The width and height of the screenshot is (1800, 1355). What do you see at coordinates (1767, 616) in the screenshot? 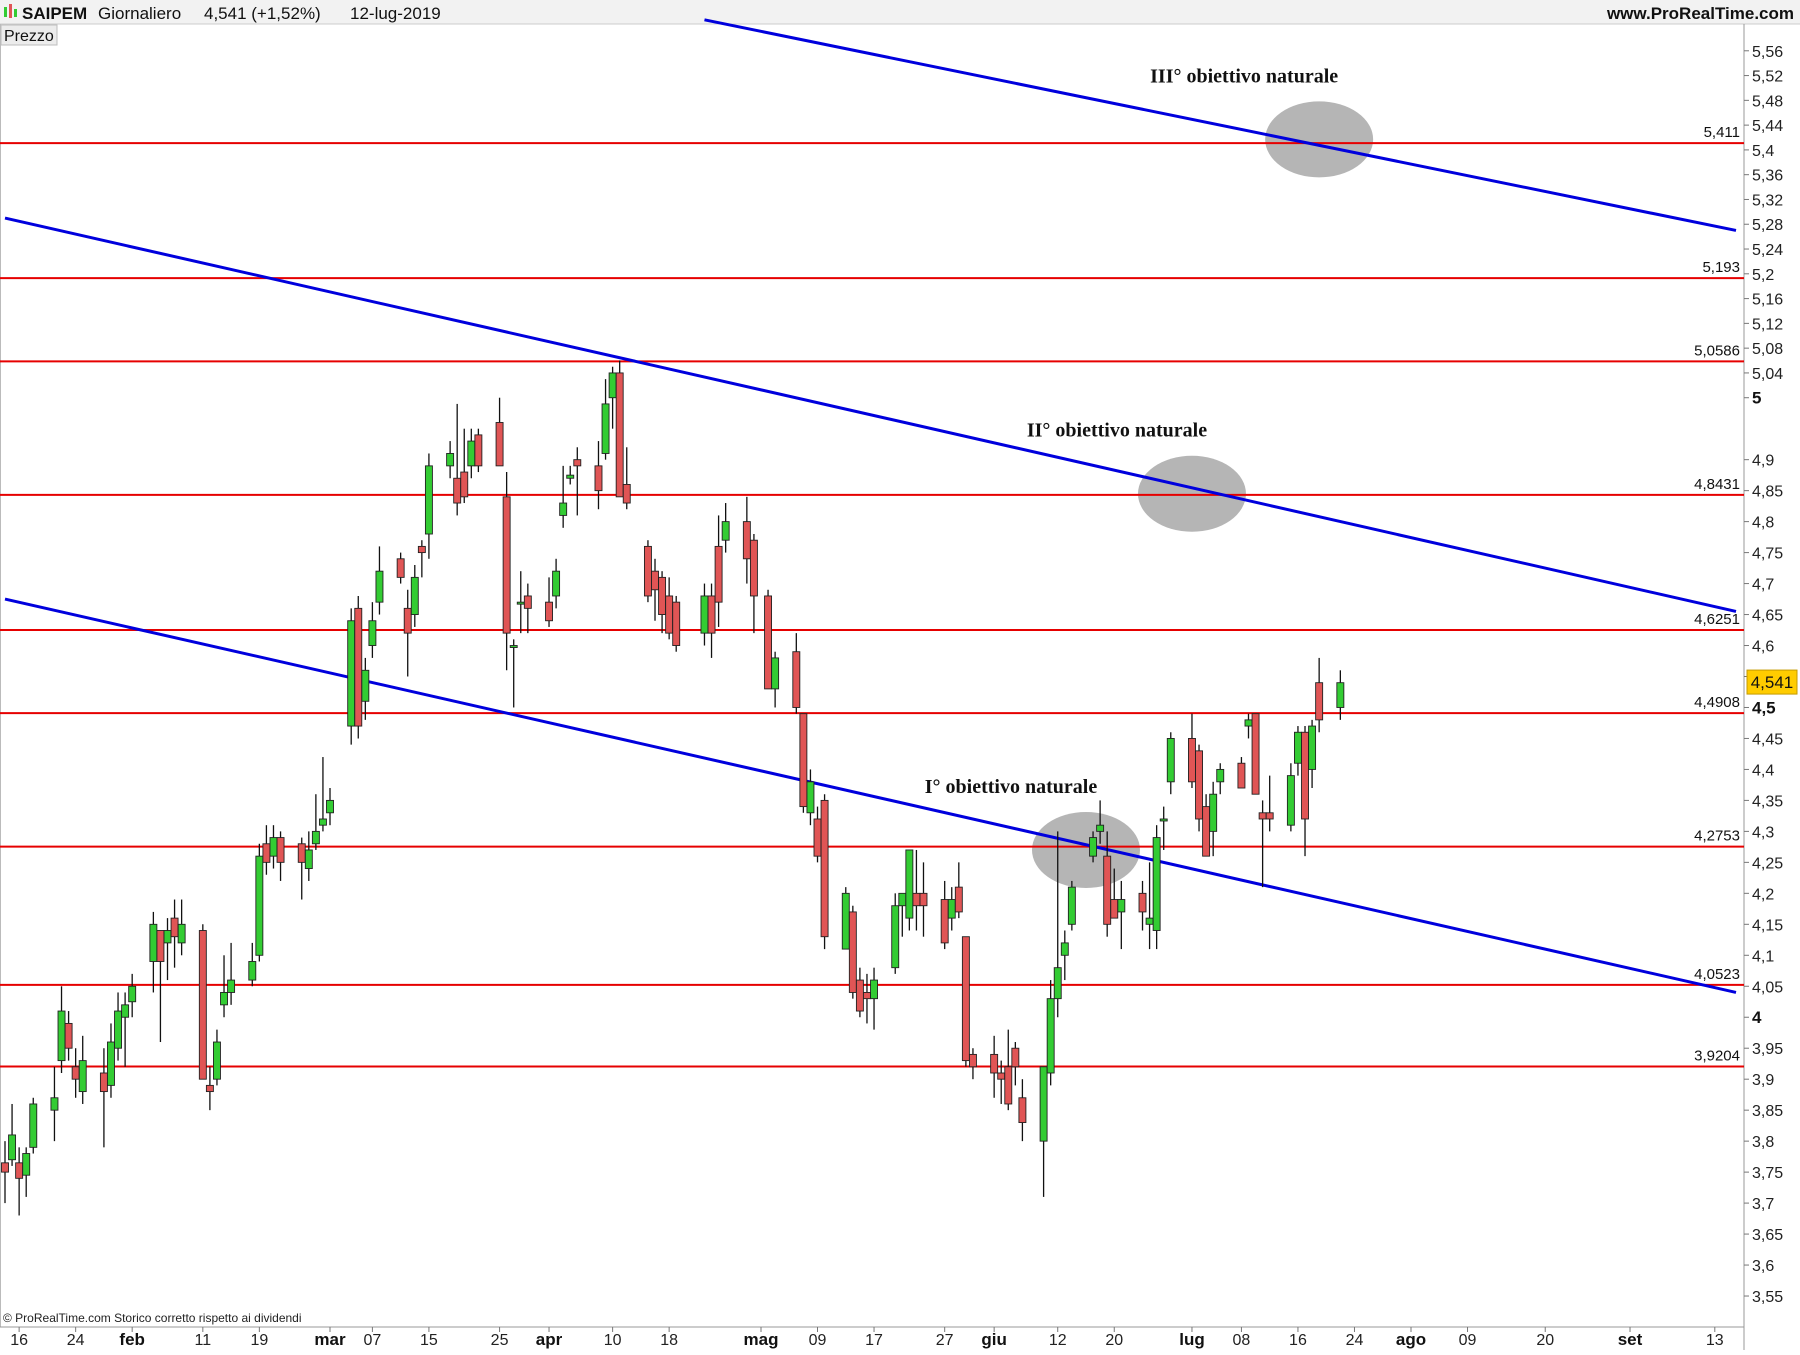
I see `y-tick-label: 4,65` at bounding box center [1767, 616].